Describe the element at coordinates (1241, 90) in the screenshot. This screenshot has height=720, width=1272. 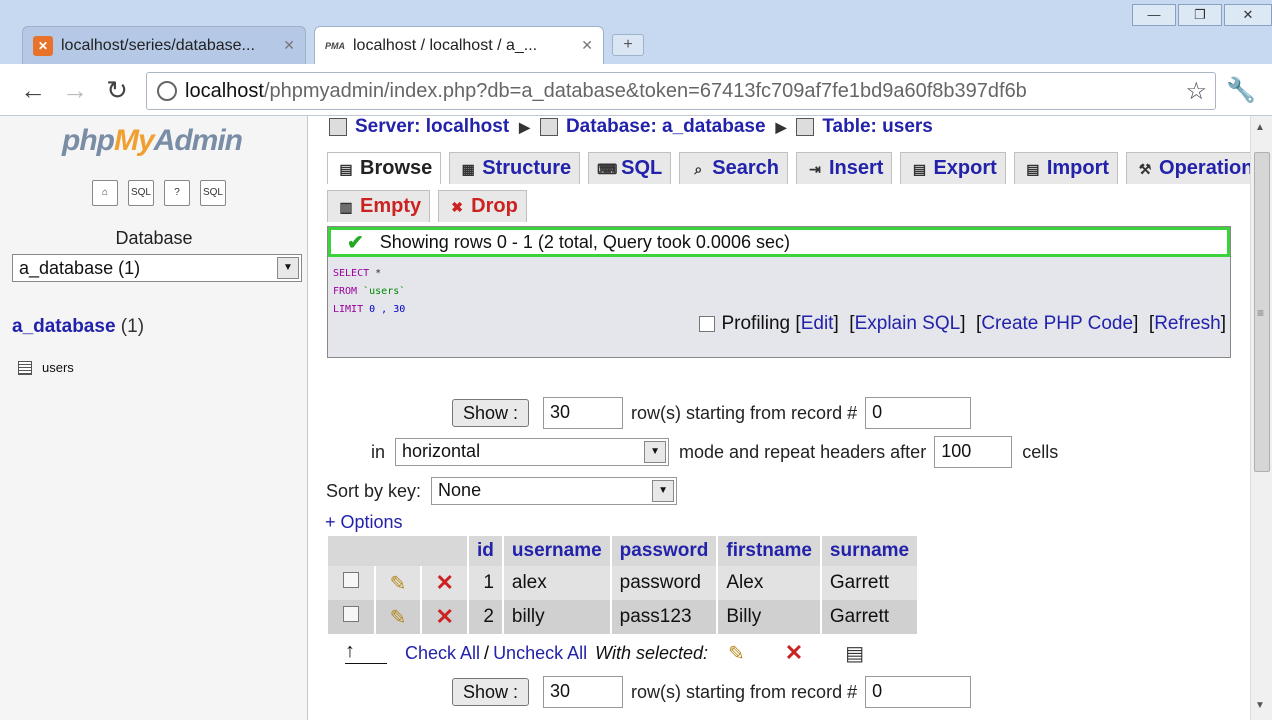
I see `wrench-icon: 🔧` at that location.